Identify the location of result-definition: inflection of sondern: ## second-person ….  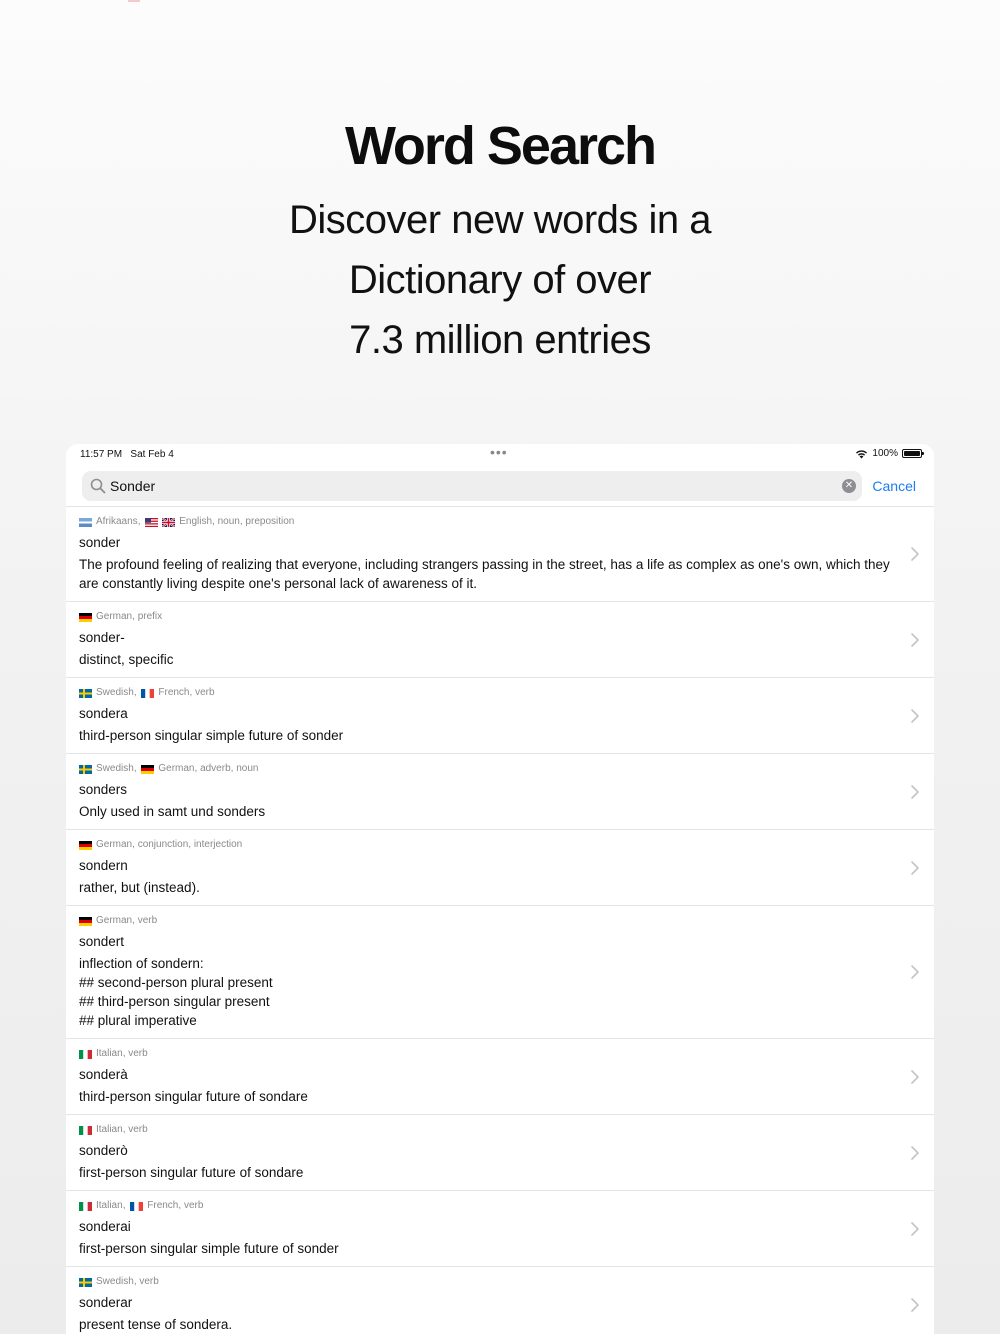
(176, 992).